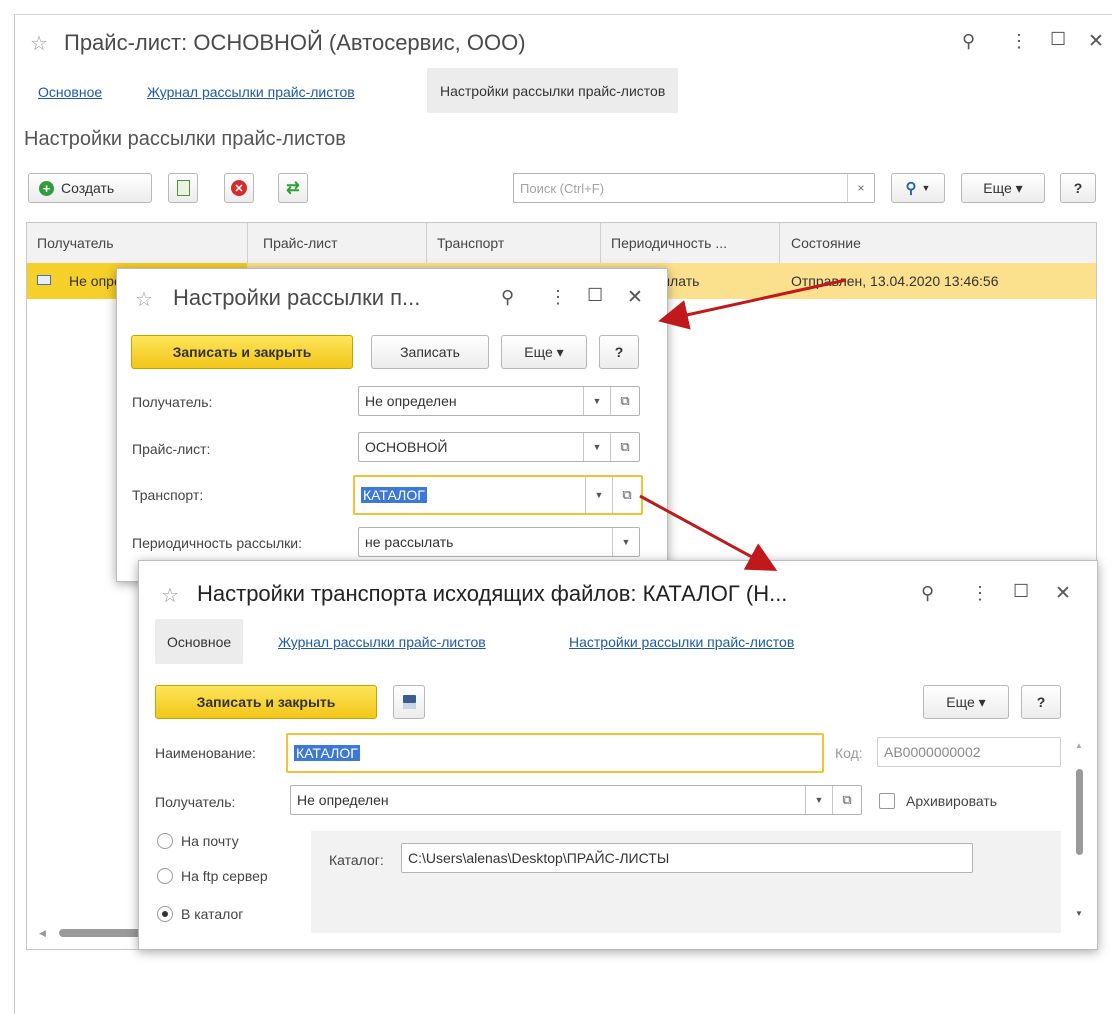 This screenshot has height=1014, width=1112. I want to click on arrow-to-transport-dialog, so click(708, 532).